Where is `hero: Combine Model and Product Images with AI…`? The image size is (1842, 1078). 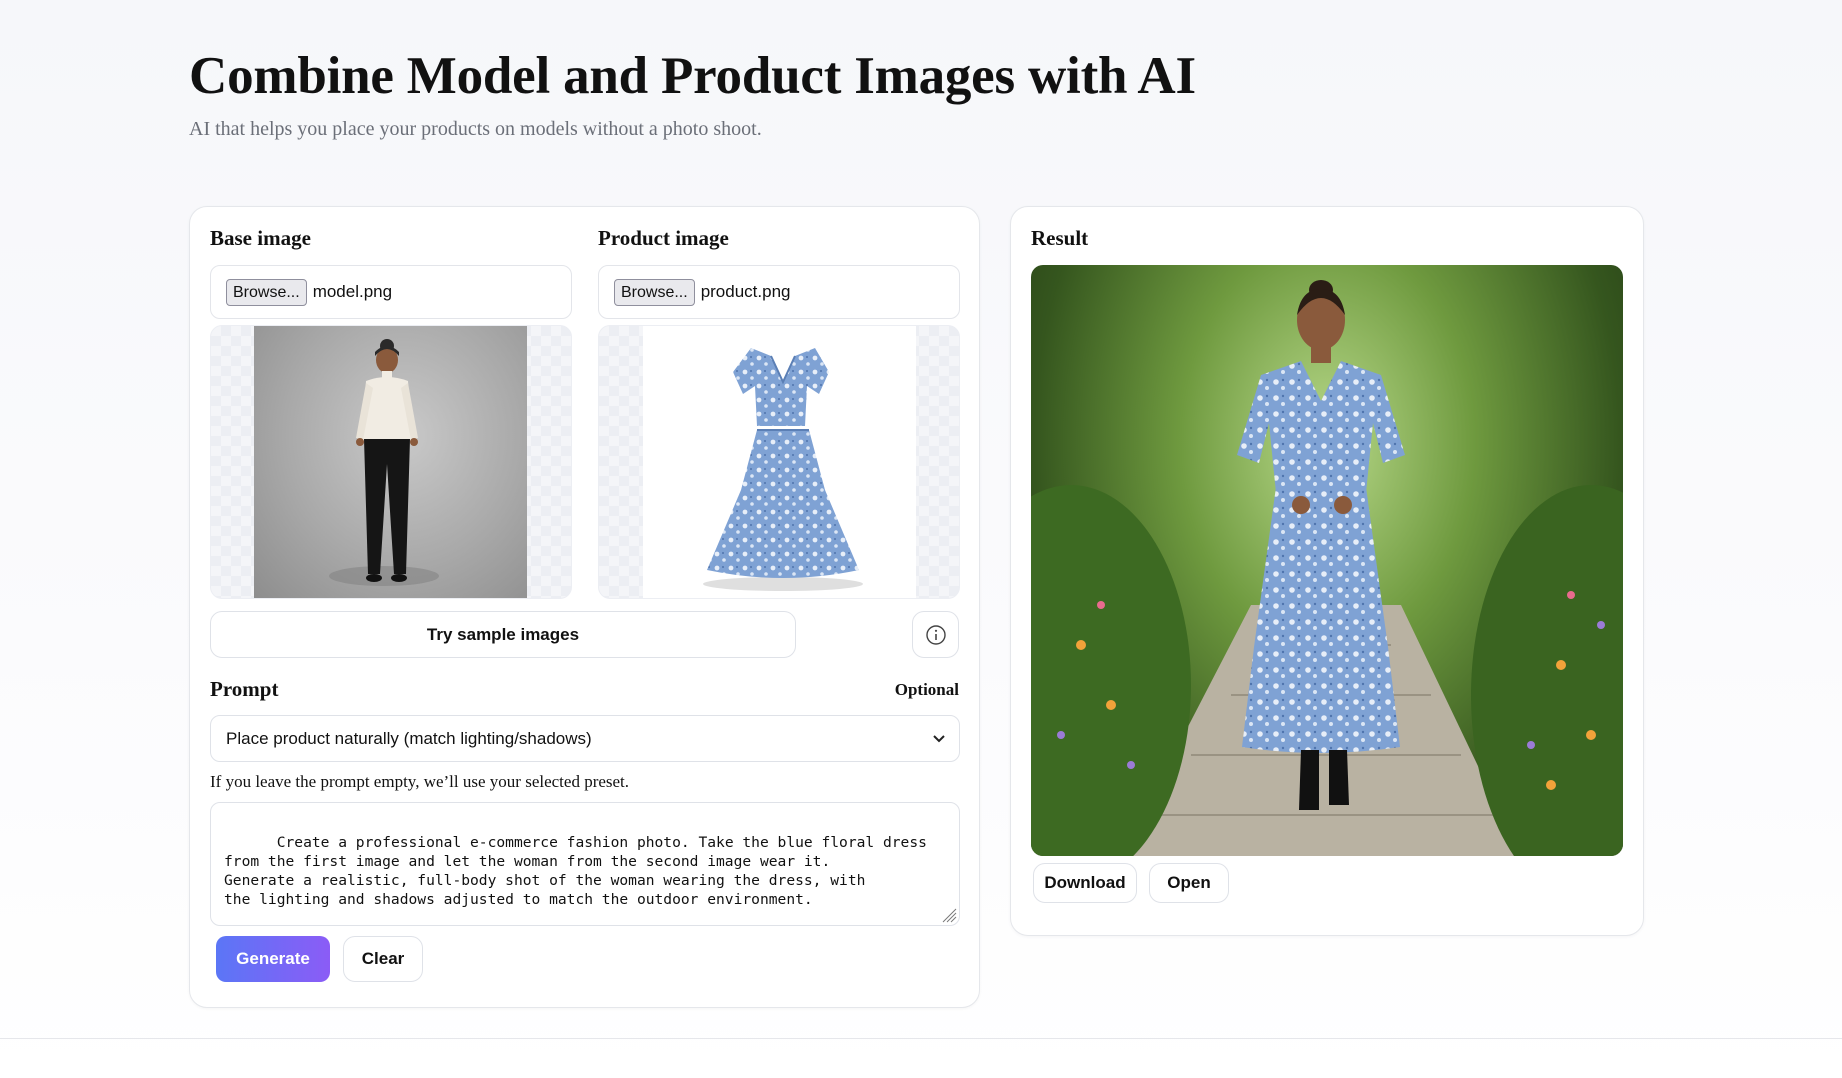
hero: Combine Model and Product Images with AI… is located at coordinates (692, 92).